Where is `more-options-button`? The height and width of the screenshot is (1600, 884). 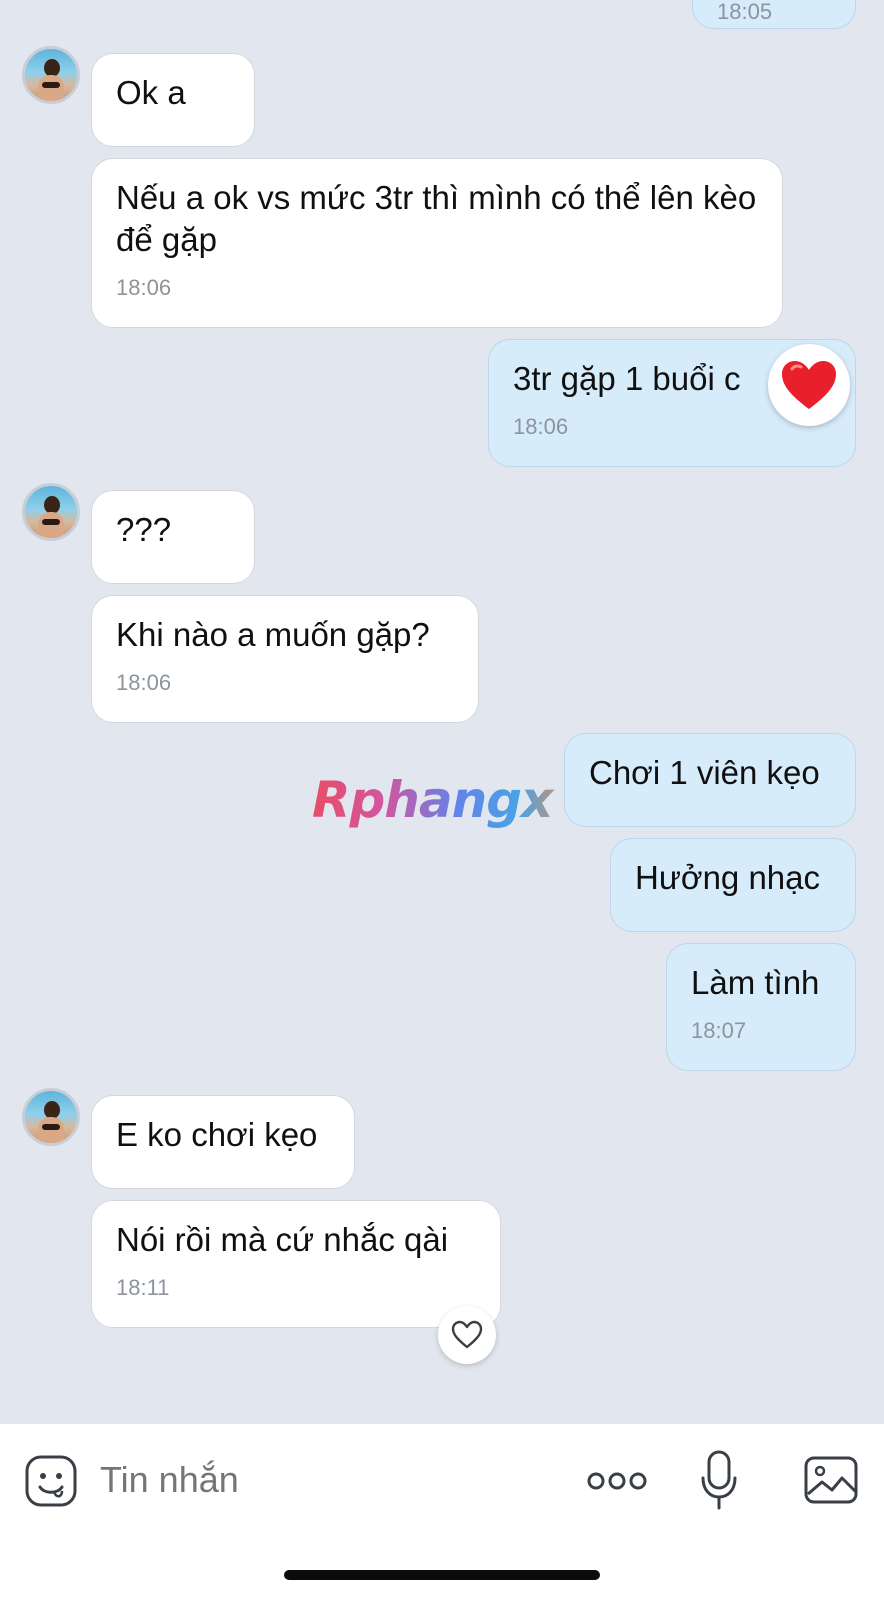
more-options-button is located at coordinates (617, 1481).